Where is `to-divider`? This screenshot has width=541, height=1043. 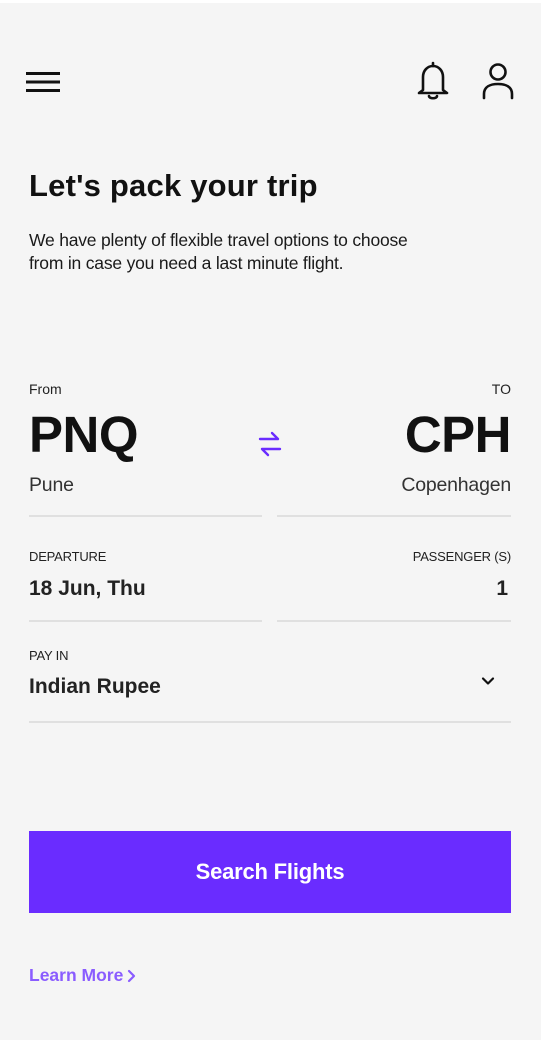 to-divider is located at coordinates (394, 516).